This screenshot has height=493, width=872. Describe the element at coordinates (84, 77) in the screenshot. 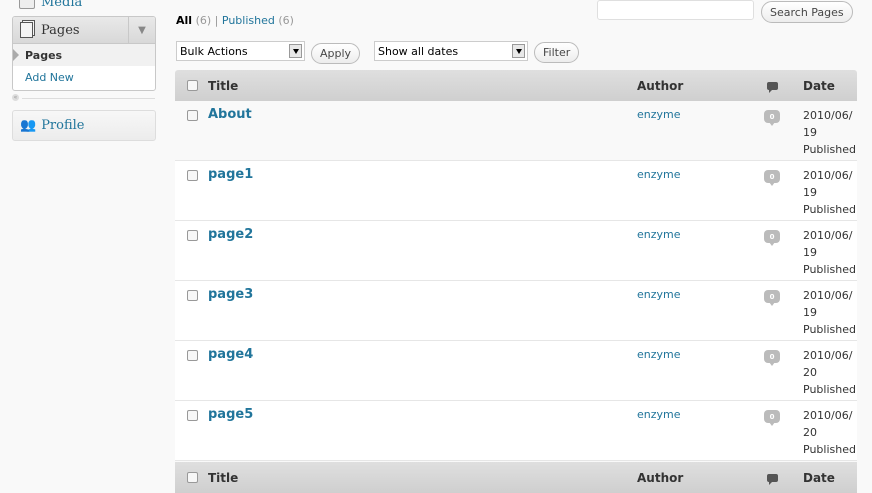

I see `submenu-add-new: Add New` at that location.